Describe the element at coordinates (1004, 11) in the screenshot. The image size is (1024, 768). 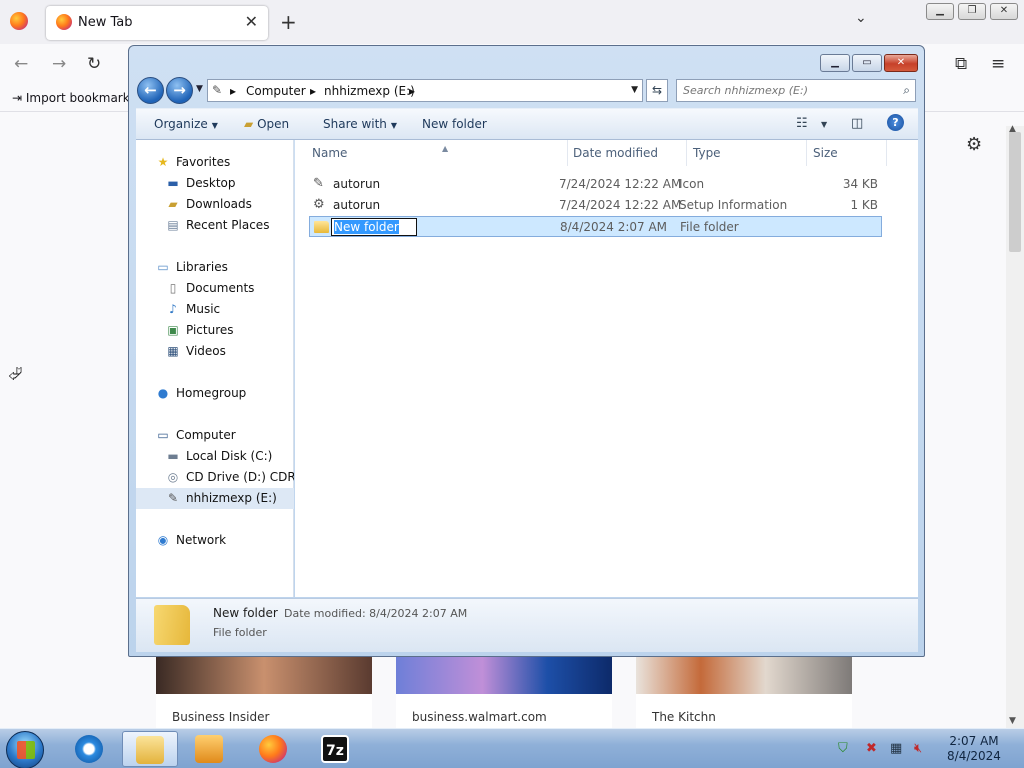
I see `browser-close-button: ✕` at that location.